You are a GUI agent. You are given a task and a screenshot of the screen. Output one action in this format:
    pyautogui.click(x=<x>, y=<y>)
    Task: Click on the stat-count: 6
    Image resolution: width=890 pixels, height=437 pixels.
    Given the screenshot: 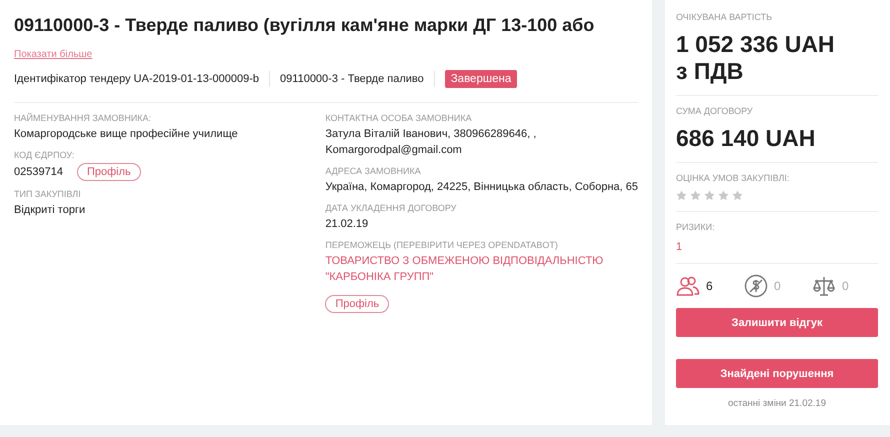 What is the action you would take?
    pyautogui.click(x=709, y=286)
    